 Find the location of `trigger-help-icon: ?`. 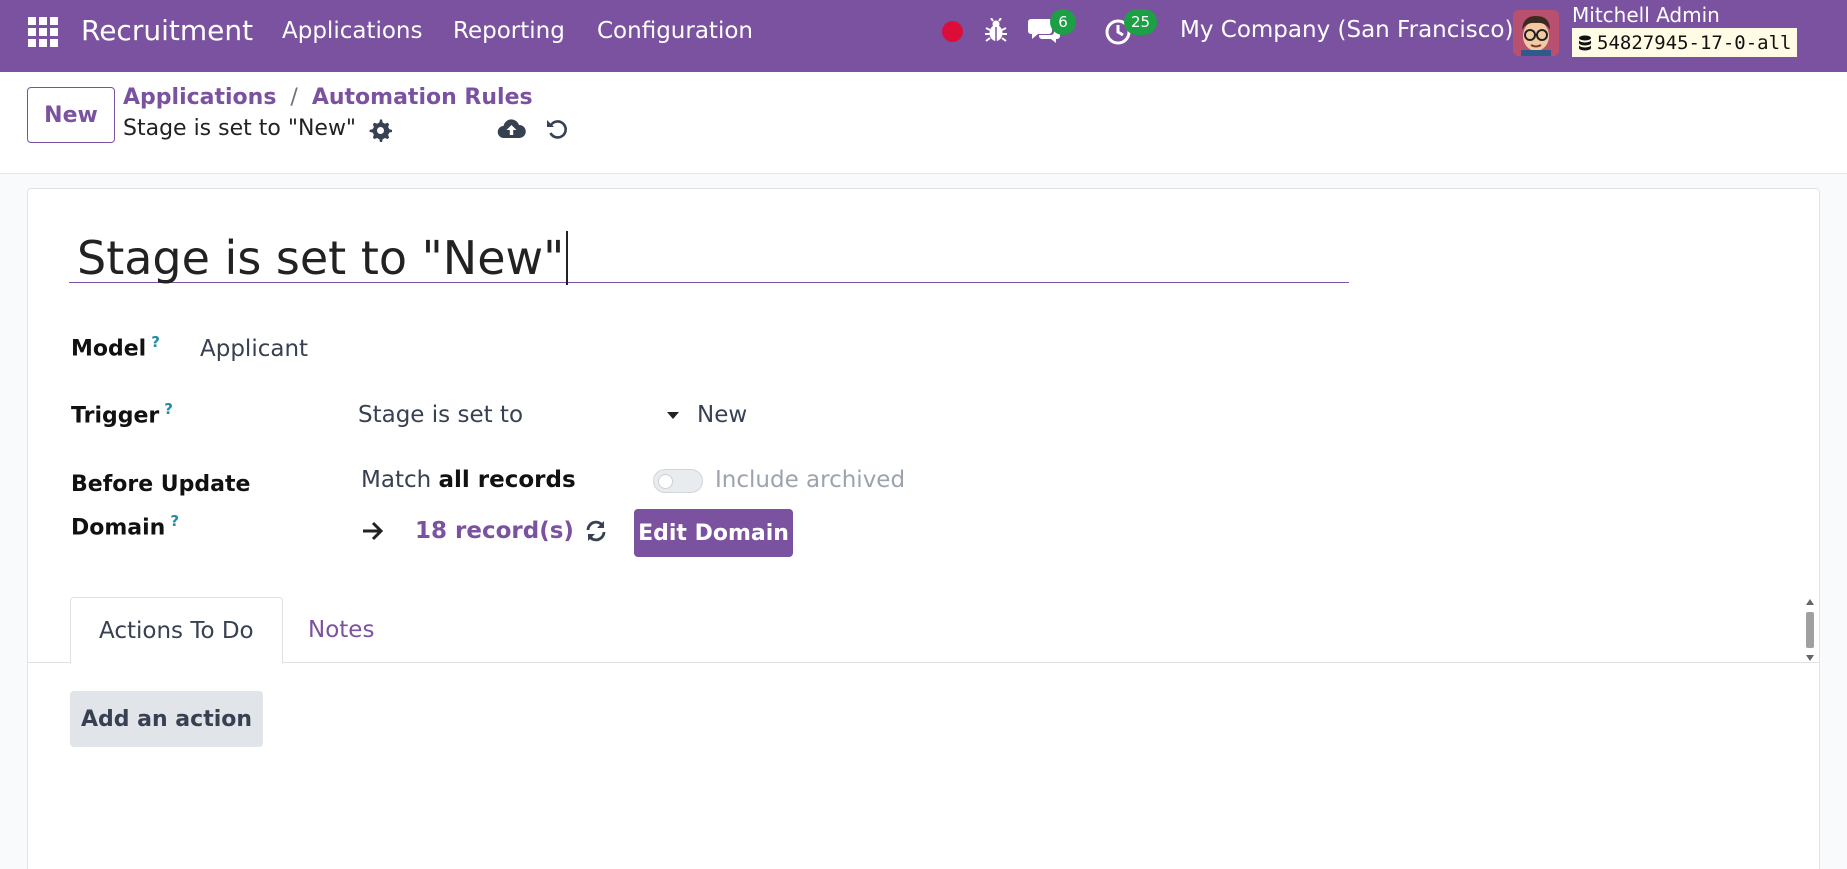

trigger-help-icon: ? is located at coordinates (168, 409).